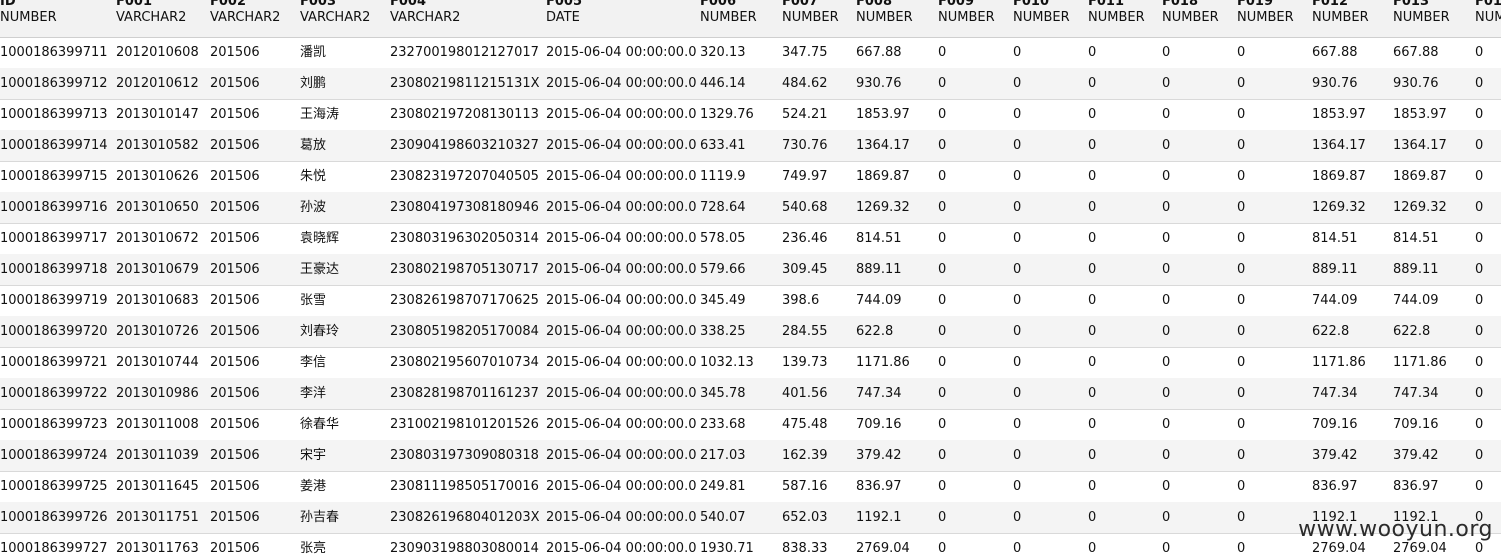 The width and height of the screenshot is (1501, 556). Describe the element at coordinates (884, 13) in the screenshot. I see `column-header: F008 NUMBER` at that location.